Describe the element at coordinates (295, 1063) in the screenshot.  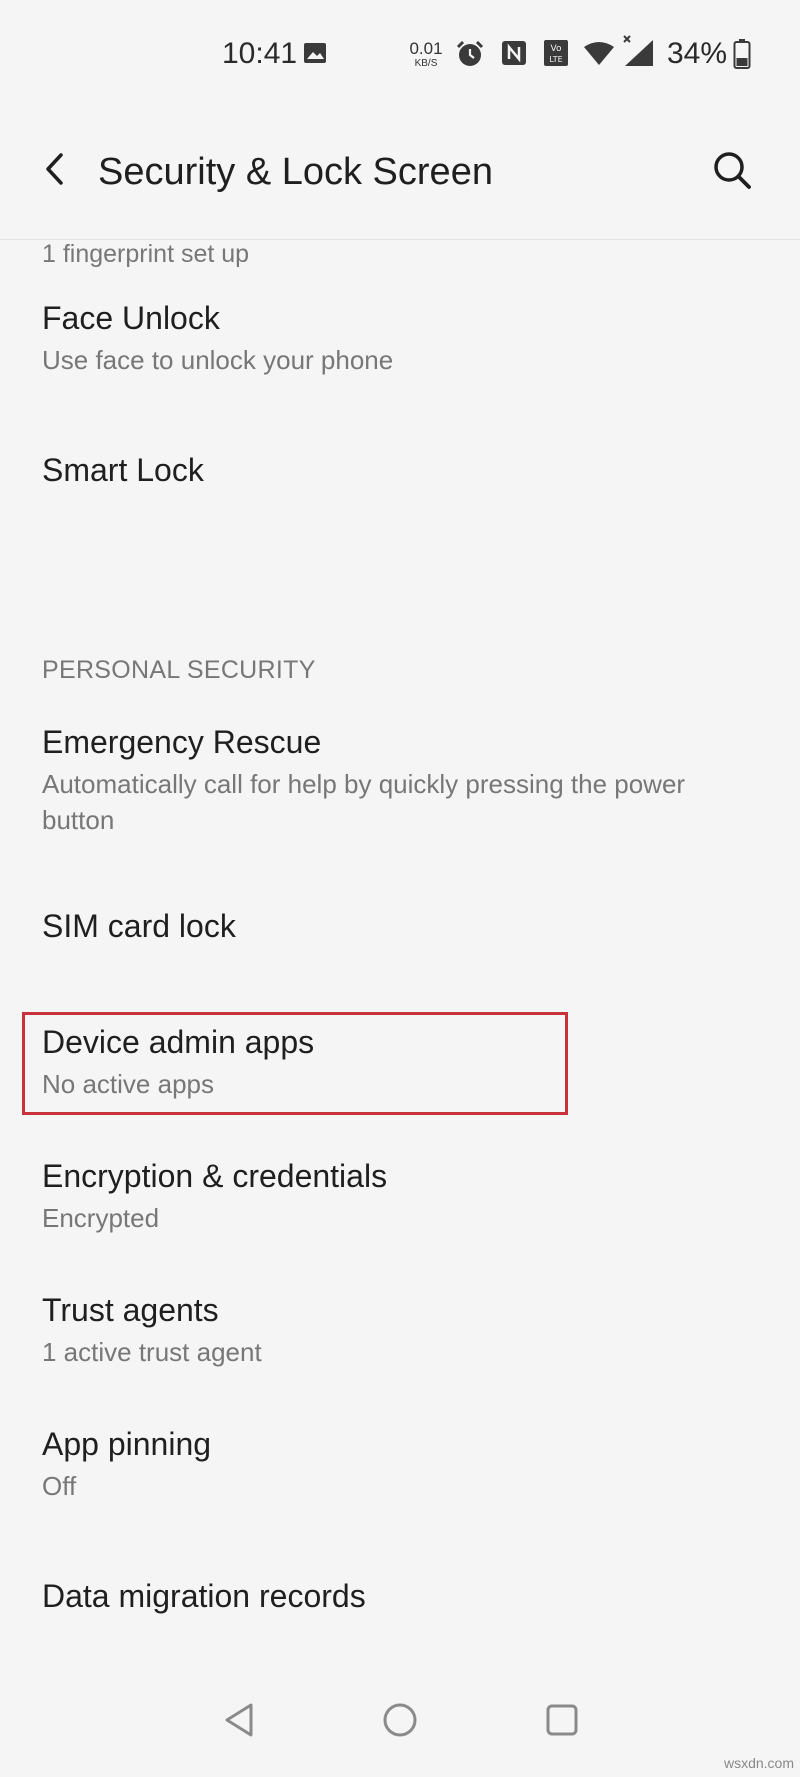
I see `highlight-box` at that location.